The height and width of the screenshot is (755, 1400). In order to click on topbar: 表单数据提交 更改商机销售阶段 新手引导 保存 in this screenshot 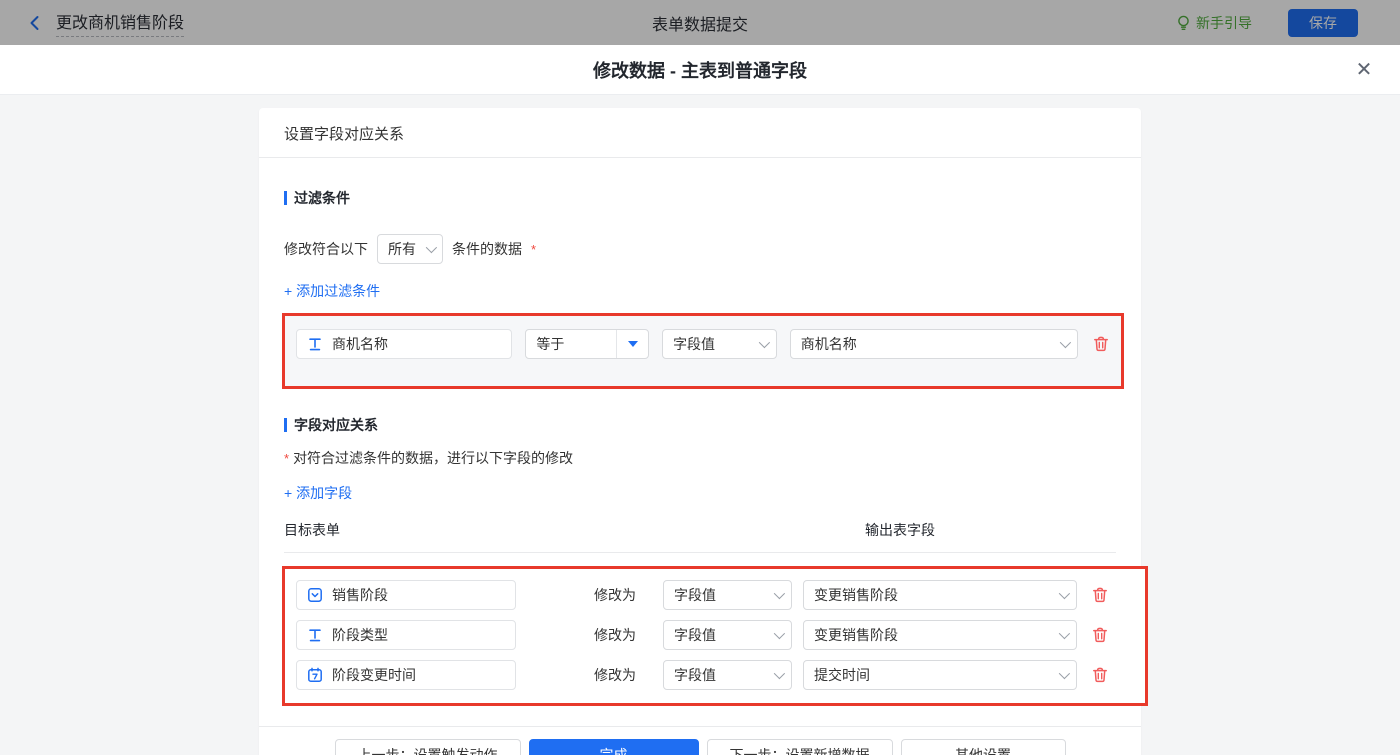, I will do `click(700, 22)`.